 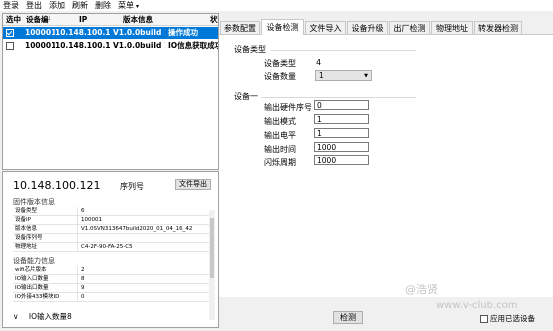 I want to click on tab-device-upgrade: 设备升级, so click(x=367, y=27).